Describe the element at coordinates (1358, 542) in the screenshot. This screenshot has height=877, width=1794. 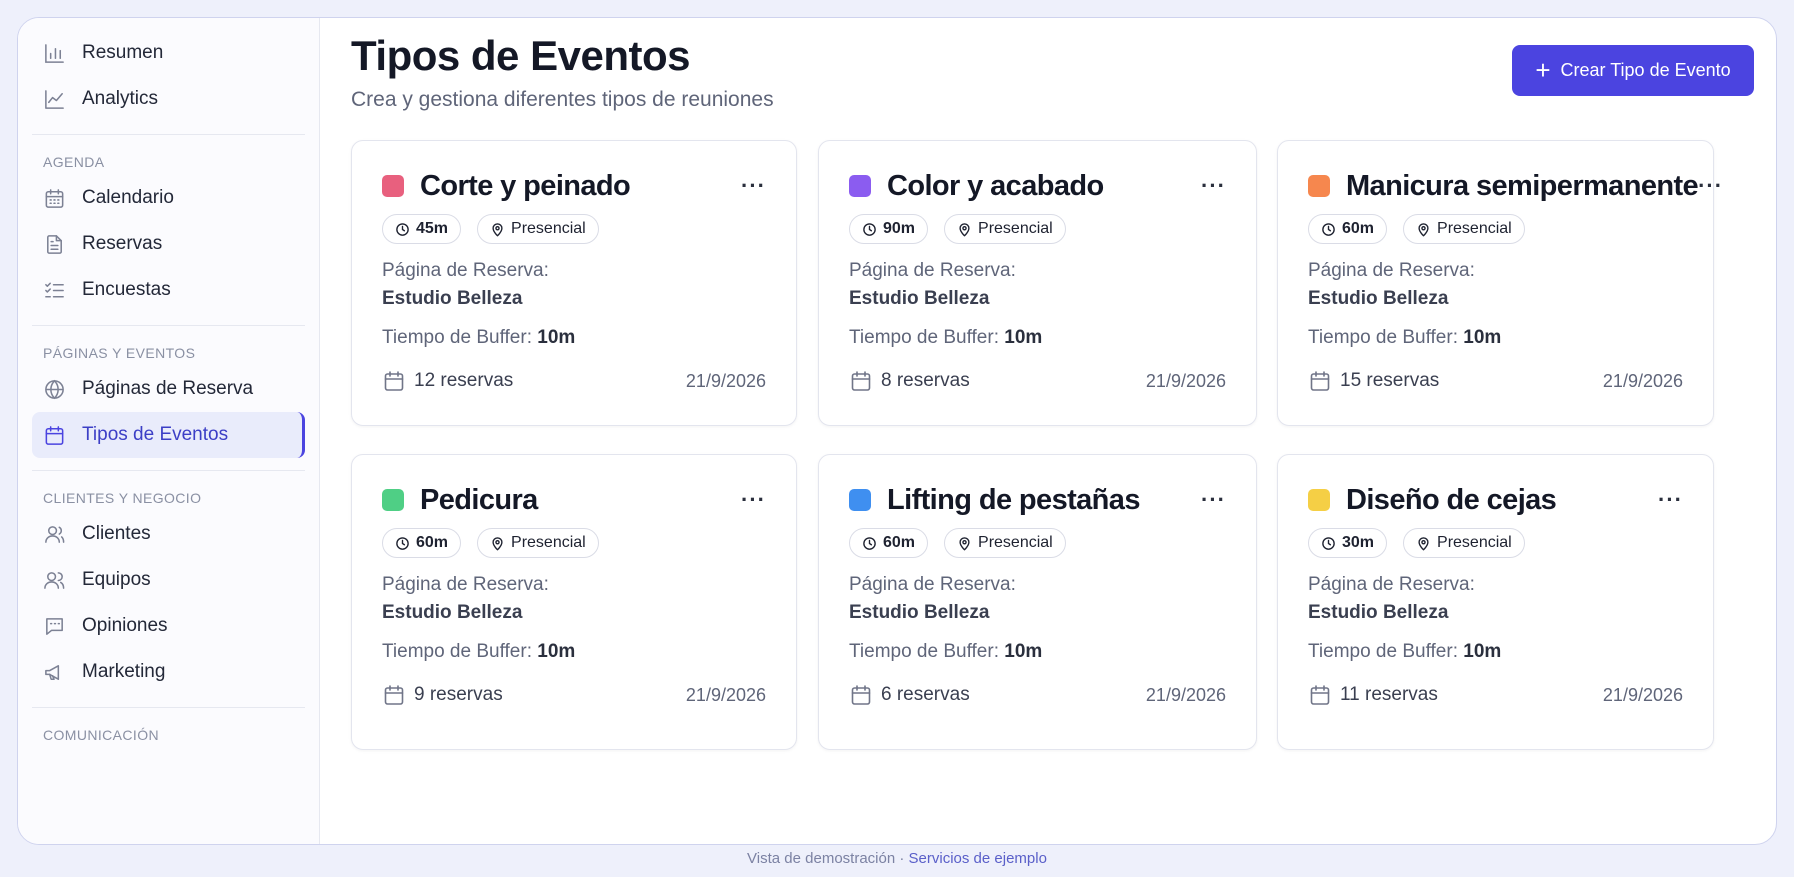
I see `duration-value: 30m` at that location.